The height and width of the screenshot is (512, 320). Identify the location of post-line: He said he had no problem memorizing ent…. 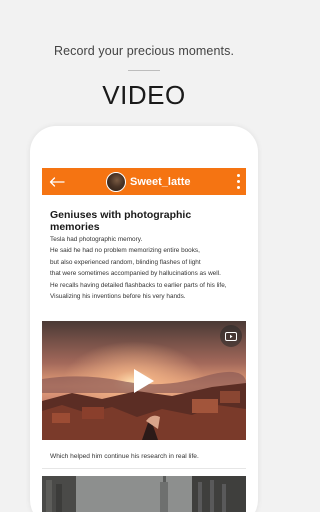
(125, 251).